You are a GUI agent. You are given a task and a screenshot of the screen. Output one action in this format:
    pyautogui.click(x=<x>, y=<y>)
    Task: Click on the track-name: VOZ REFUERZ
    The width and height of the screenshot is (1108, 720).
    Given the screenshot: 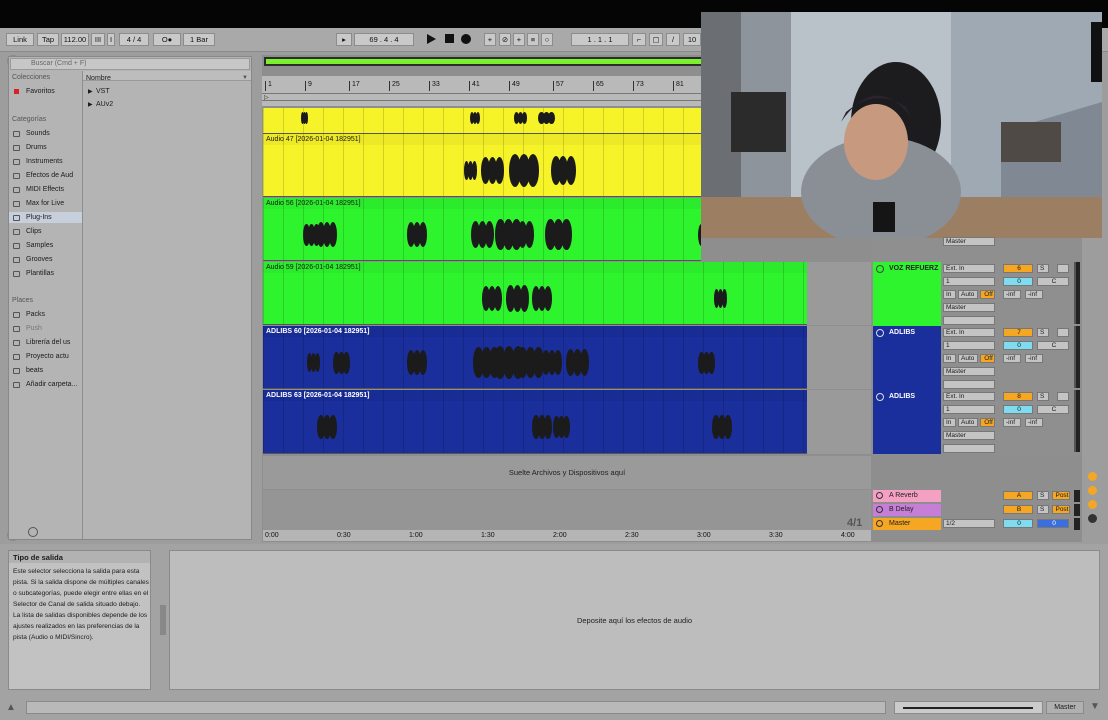 What is the action you would take?
    pyautogui.click(x=913, y=268)
    